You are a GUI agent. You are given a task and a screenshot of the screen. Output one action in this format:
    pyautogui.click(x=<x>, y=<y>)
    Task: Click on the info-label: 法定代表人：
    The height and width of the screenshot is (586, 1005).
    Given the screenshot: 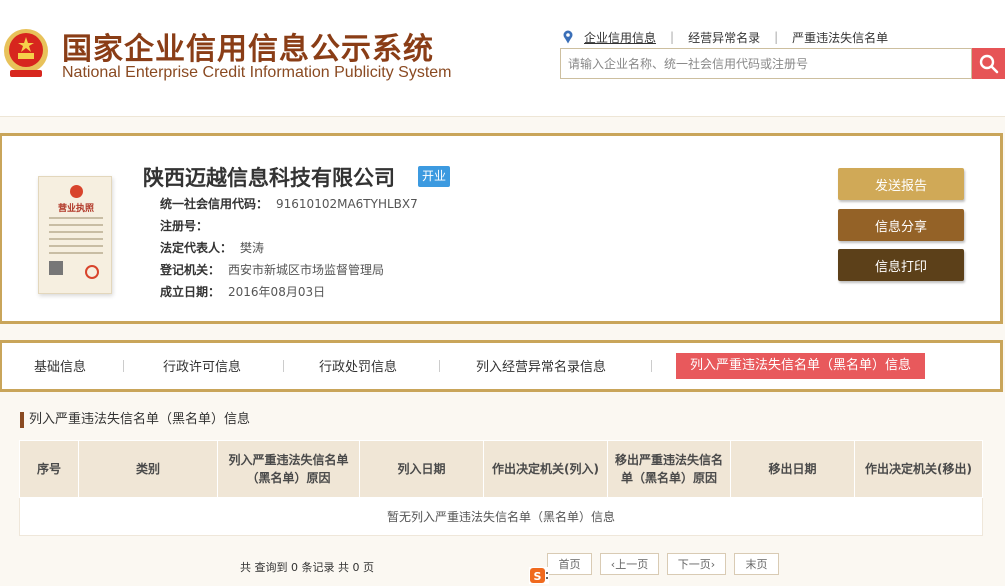 What is the action you would take?
    pyautogui.click(x=196, y=248)
    